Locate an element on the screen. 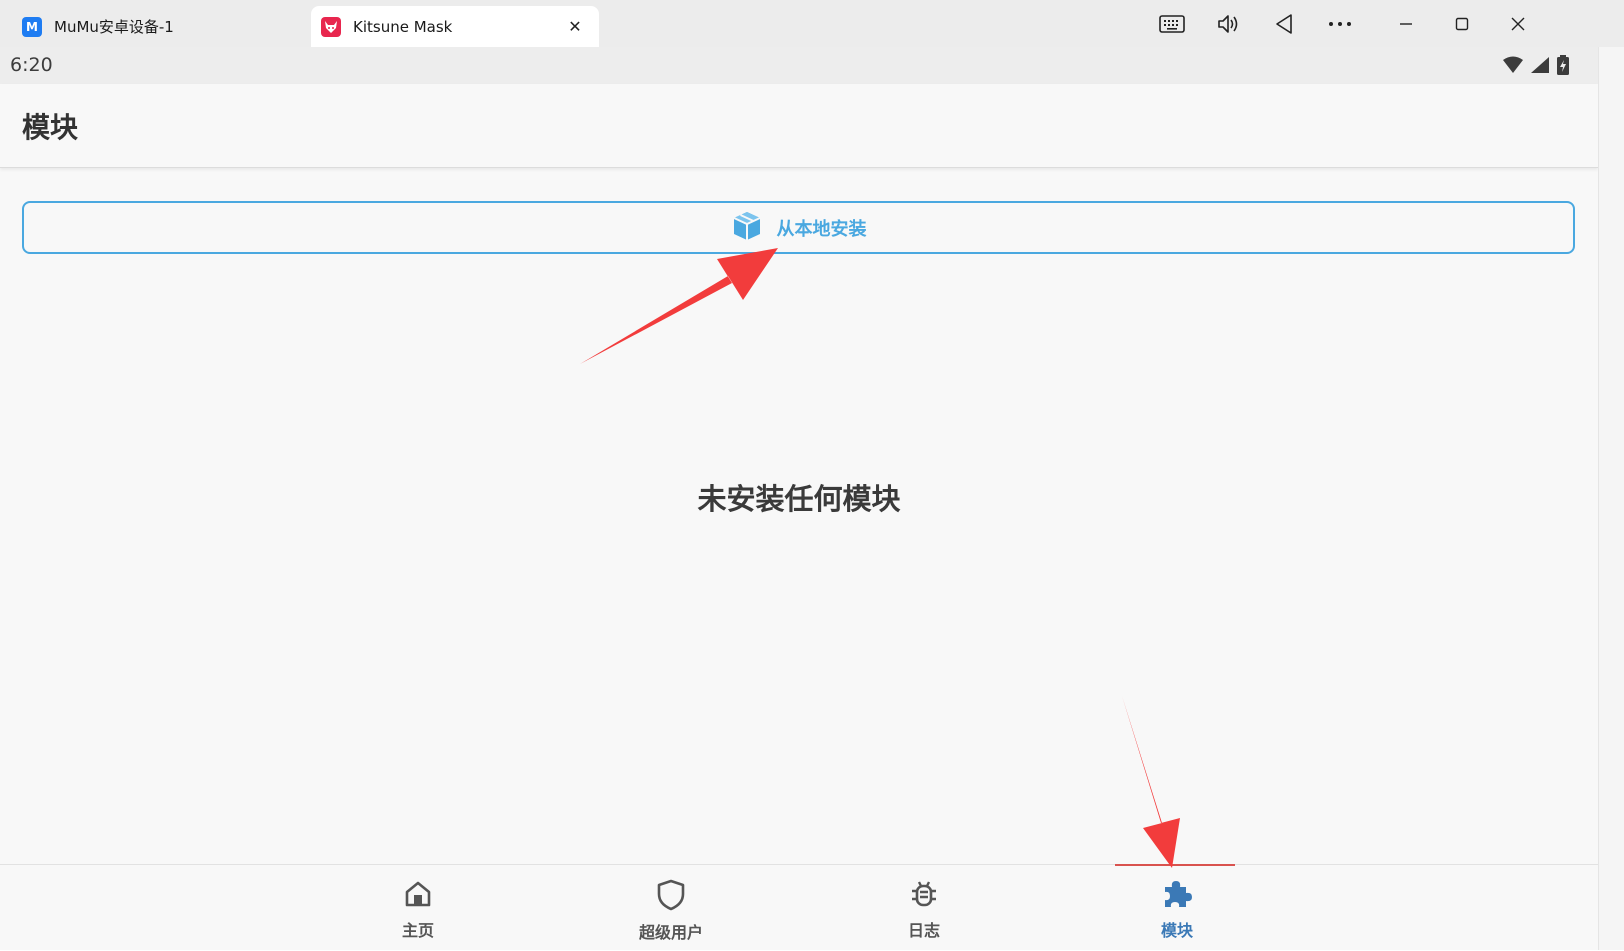 The height and width of the screenshot is (951, 1624). nav-item-log: 日志 is located at coordinates (924, 908).